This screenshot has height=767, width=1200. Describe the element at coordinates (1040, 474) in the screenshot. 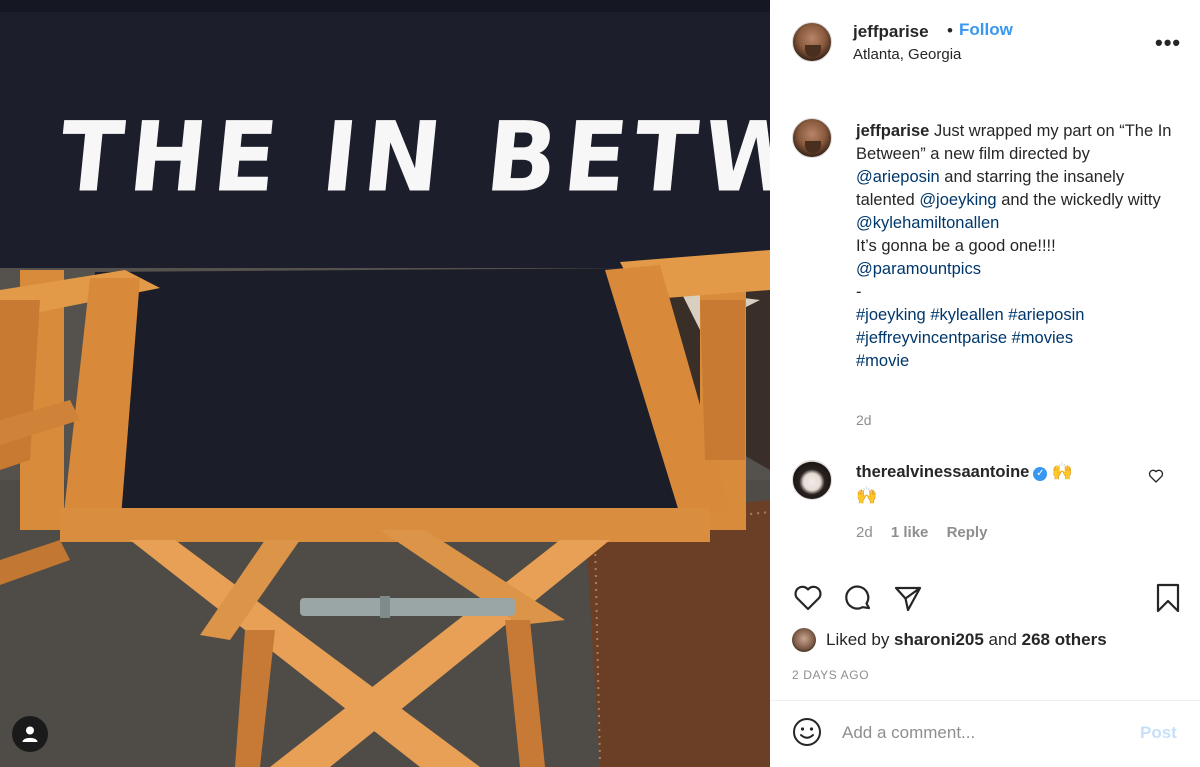

I see `verified-badge-icon: ✓` at that location.